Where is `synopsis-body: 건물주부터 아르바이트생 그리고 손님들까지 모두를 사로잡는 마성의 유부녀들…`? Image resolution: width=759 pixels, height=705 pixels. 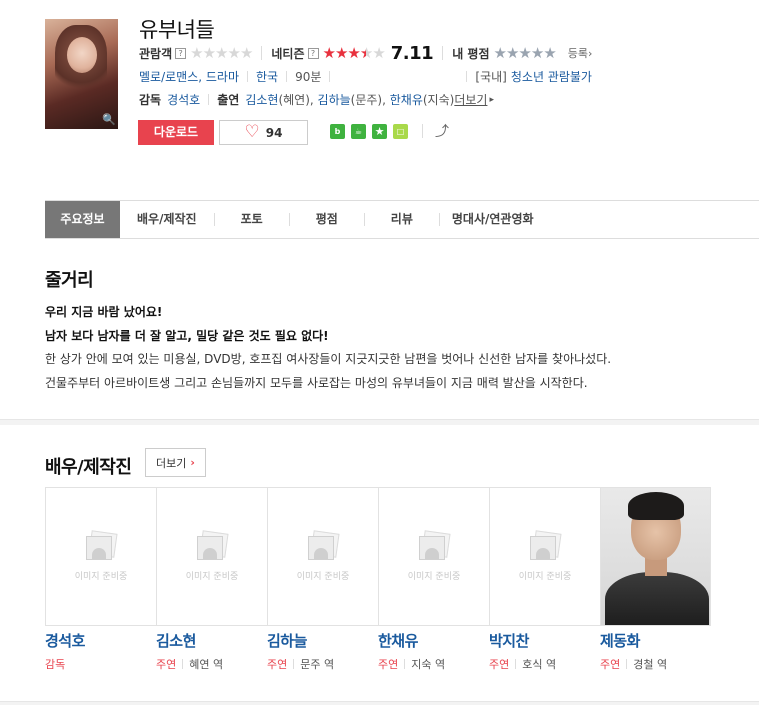 synopsis-body: 건물주부터 아르바이트생 그리고 손님들까지 모두를 사로잡는 마성의 유부녀들… is located at coordinates (316, 383).